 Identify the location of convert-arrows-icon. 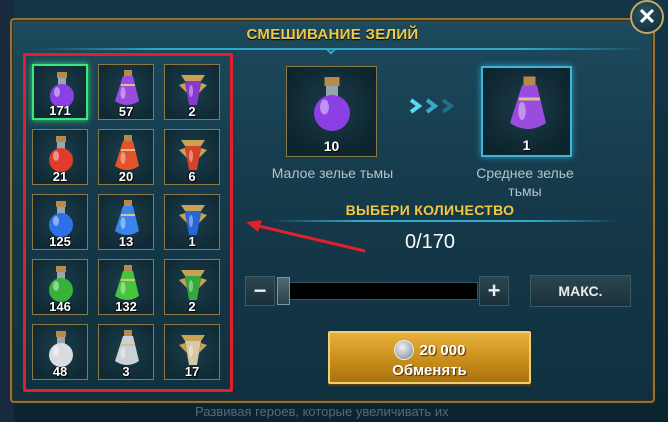
(432, 106).